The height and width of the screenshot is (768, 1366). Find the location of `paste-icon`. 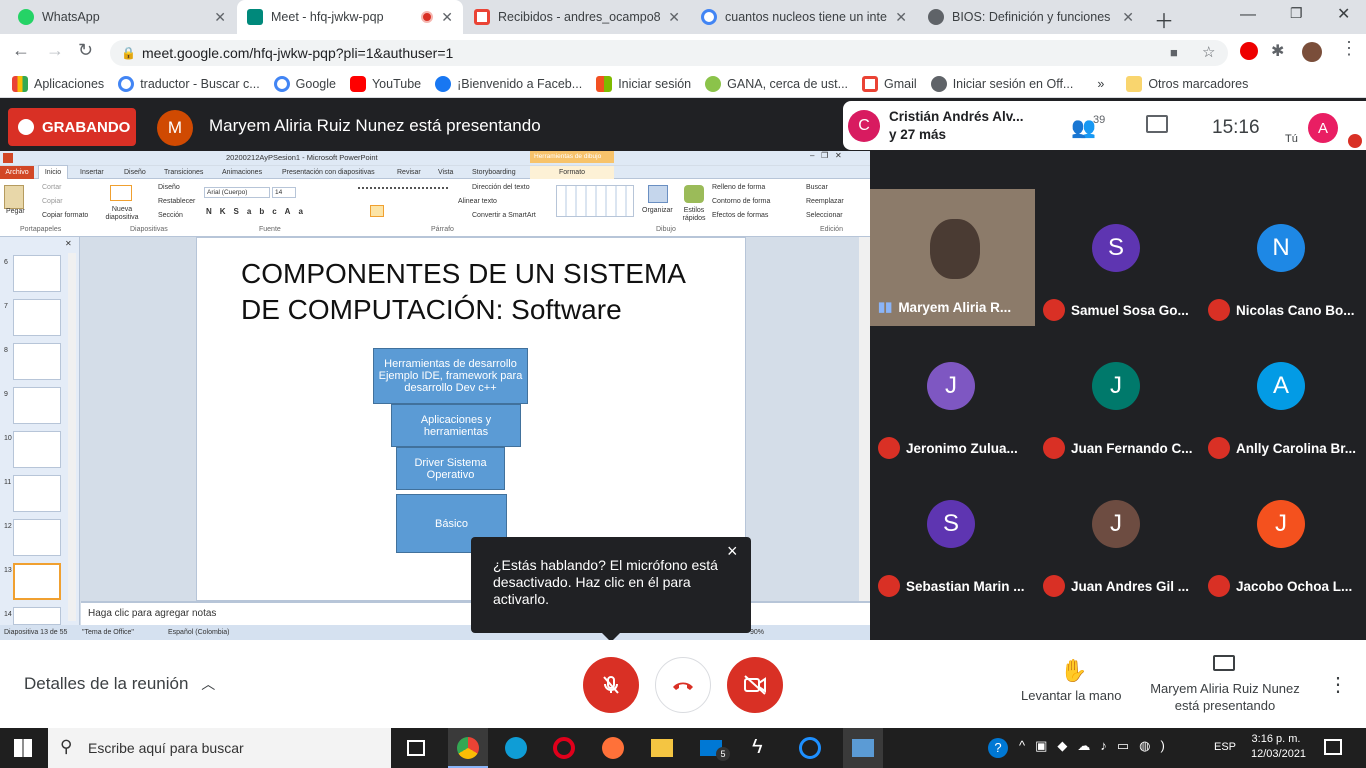

paste-icon is located at coordinates (14, 197).